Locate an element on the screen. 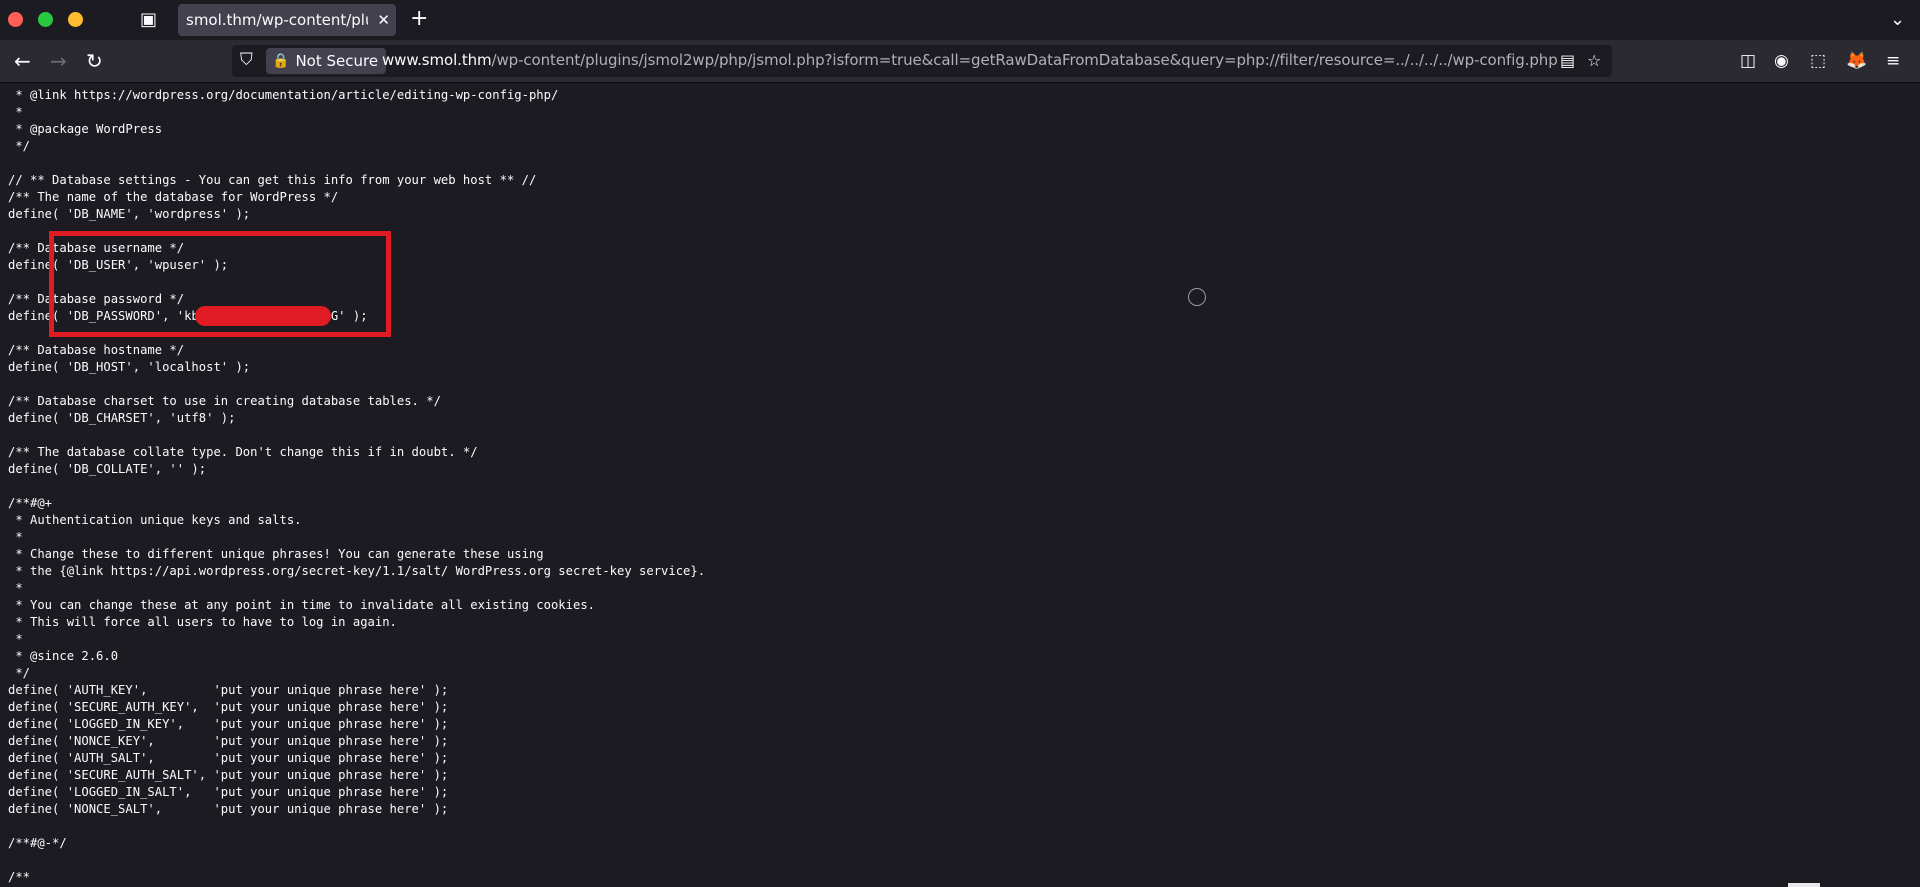 The height and width of the screenshot is (887, 1920). account-icon: ◉ is located at coordinates (1781, 61).